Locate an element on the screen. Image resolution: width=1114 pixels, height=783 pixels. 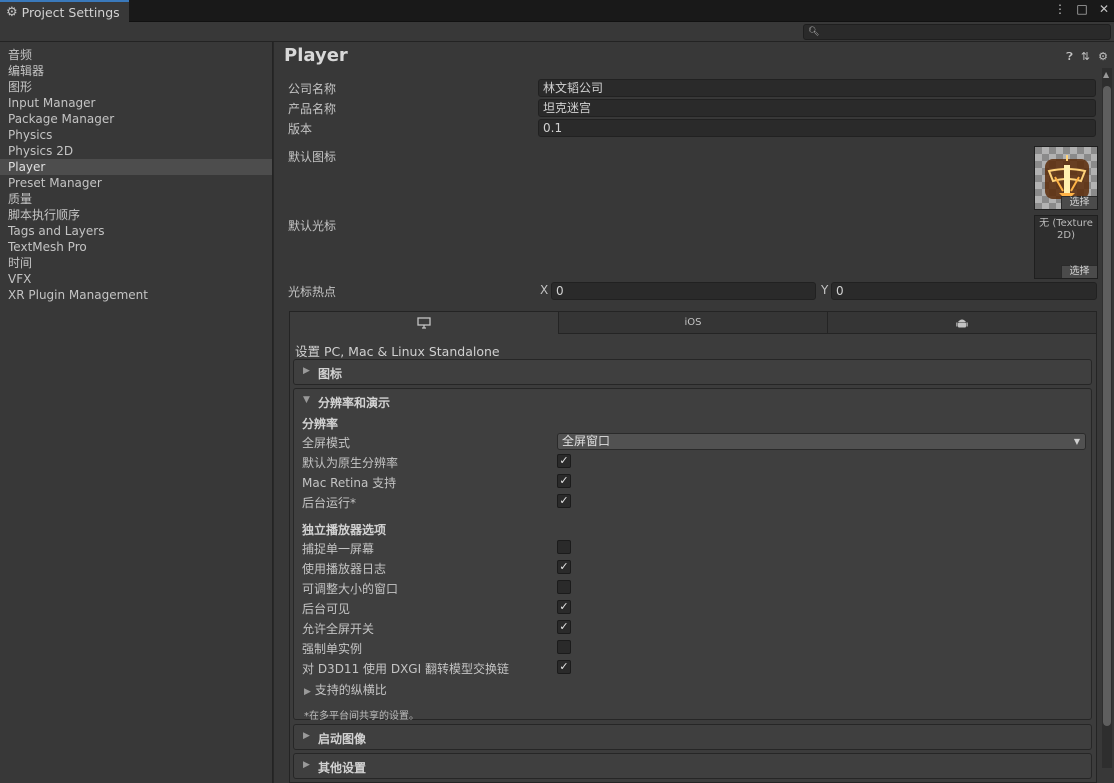
cursor-none-text: 无 (Texture 2D) is located at coordinates (1066, 229).